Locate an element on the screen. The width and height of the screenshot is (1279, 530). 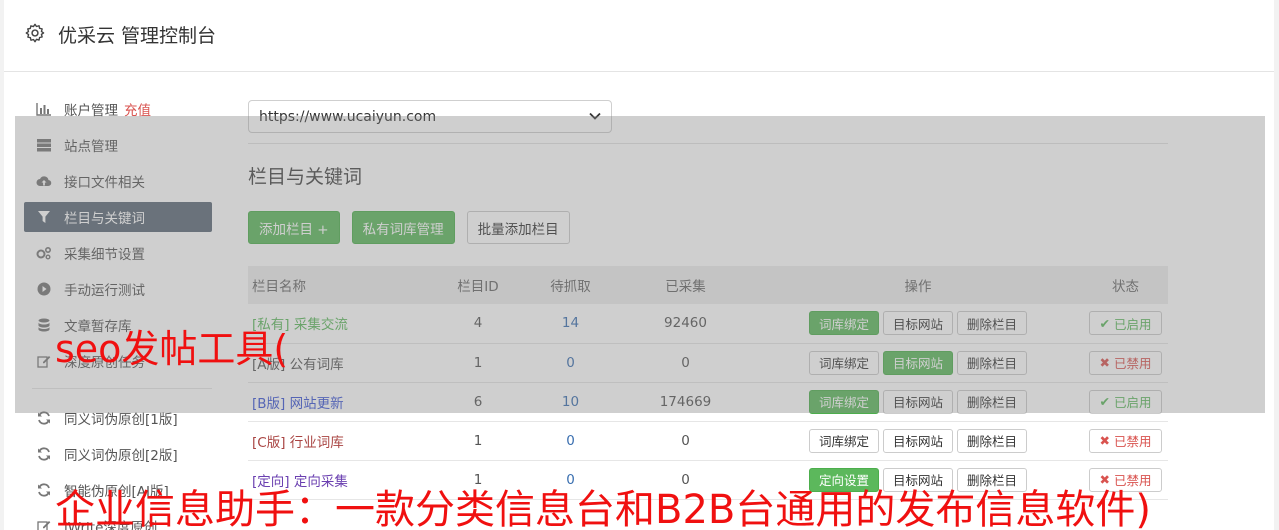
delete-column-button: 删除栏目 is located at coordinates (992, 440).